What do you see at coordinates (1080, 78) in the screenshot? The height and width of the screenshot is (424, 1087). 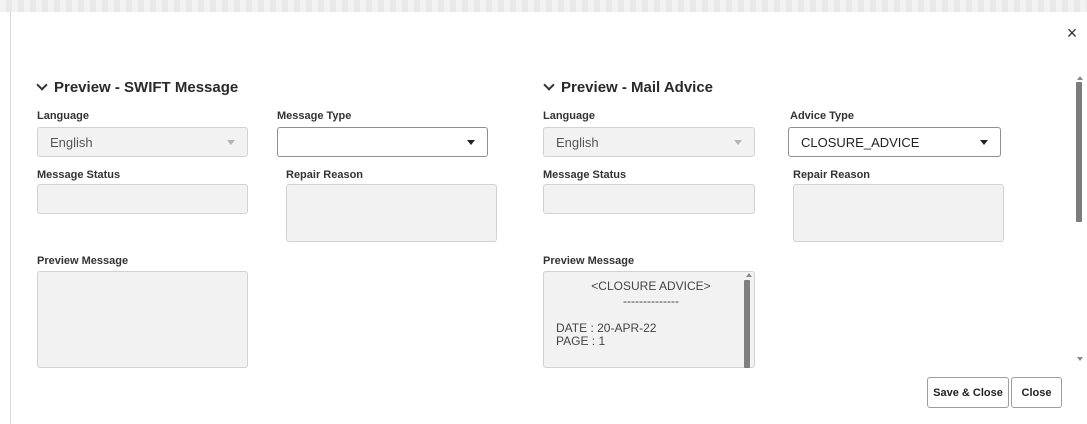 I see `page-scroll-up-arrow` at bounding box center [1080, 78].